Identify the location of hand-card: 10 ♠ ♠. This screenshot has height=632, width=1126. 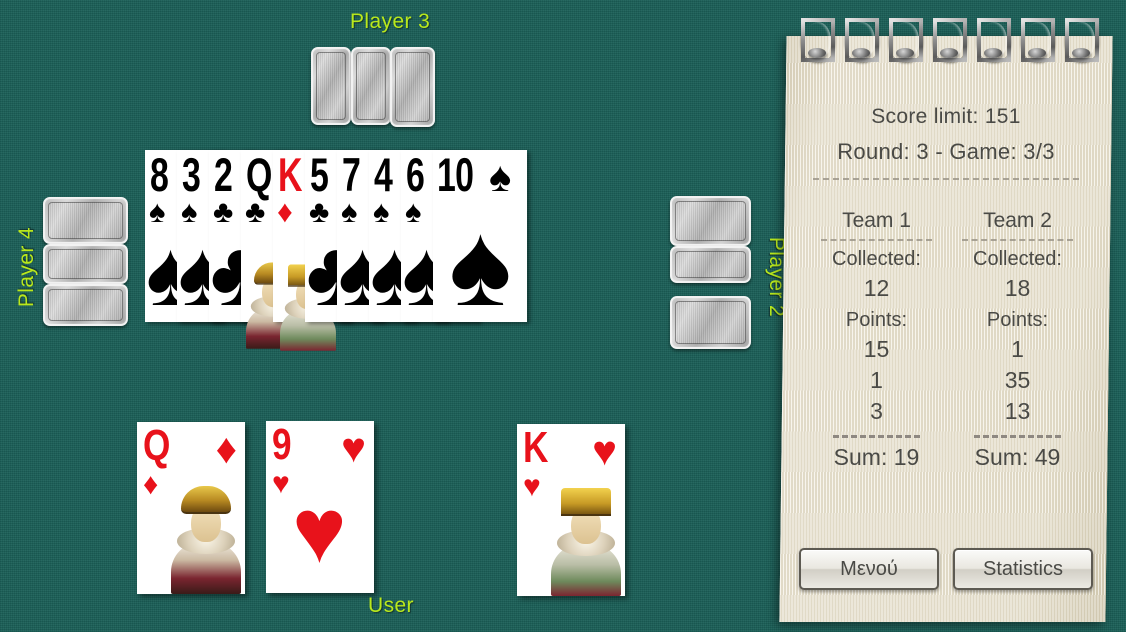
(480, 239).